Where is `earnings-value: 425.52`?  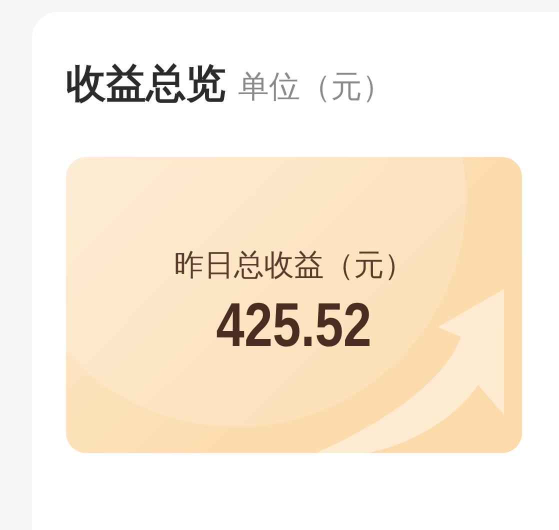 earnings-value: 425.52 is located at coordinates (294, 325).